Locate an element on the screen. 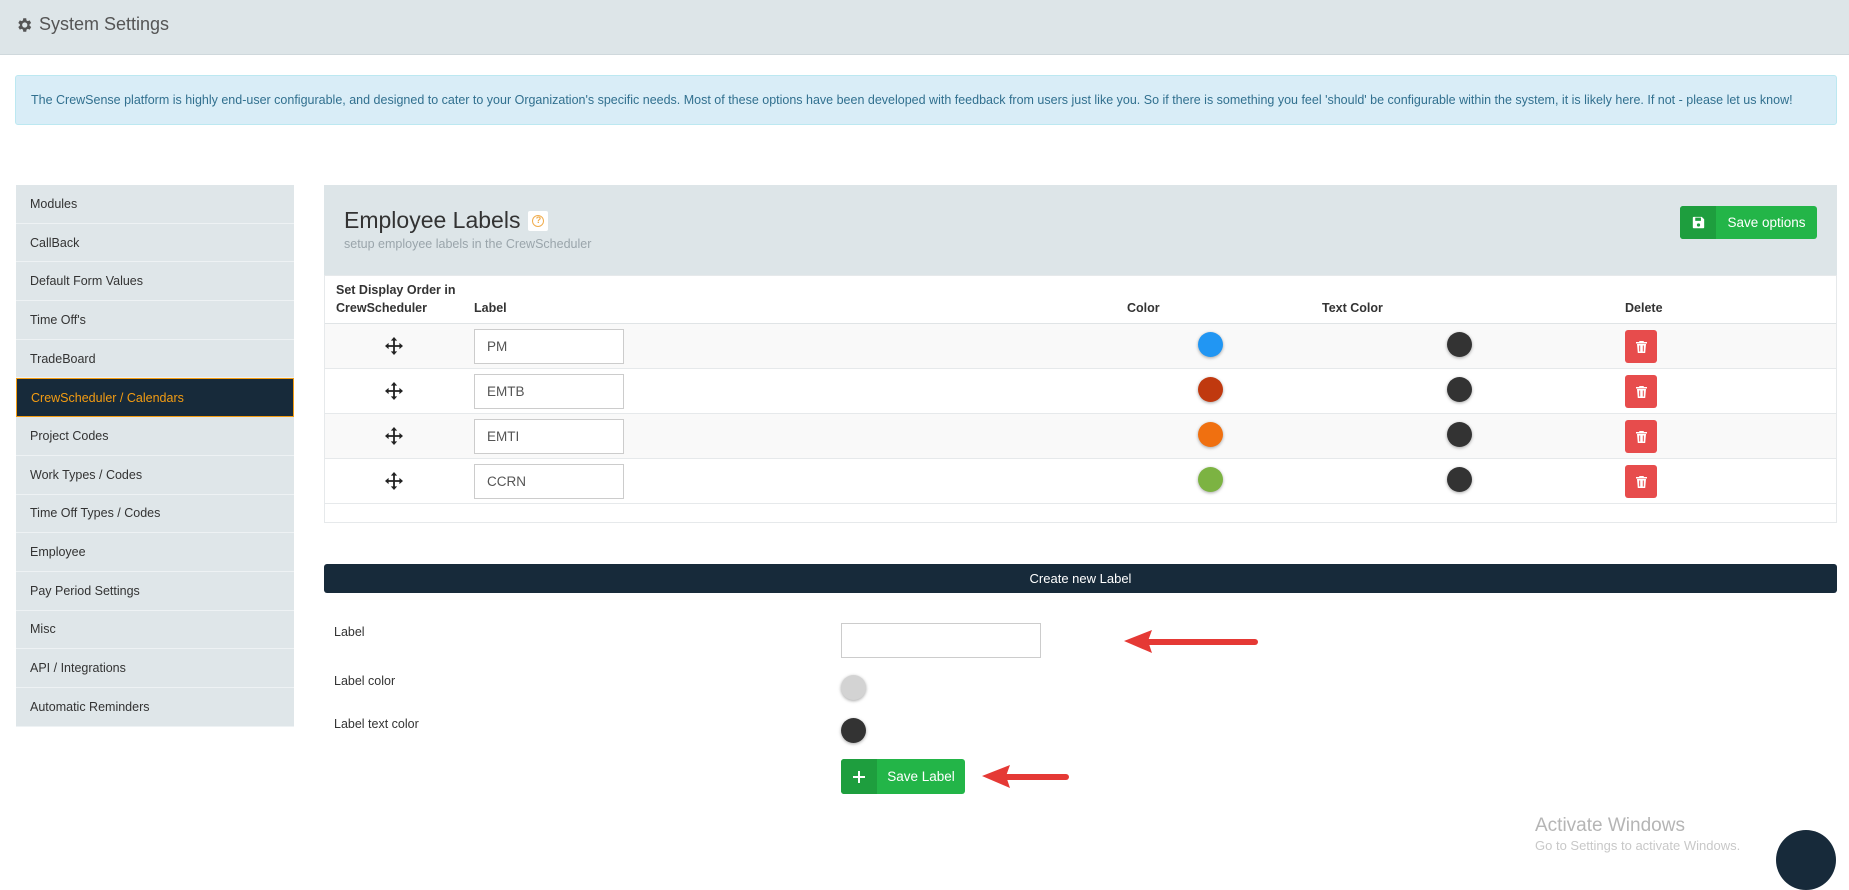 This screenshot has height=890, width=1849. sidebar-item-work-types-codes: Work Types / Codes is located at coordinates (155, 475).